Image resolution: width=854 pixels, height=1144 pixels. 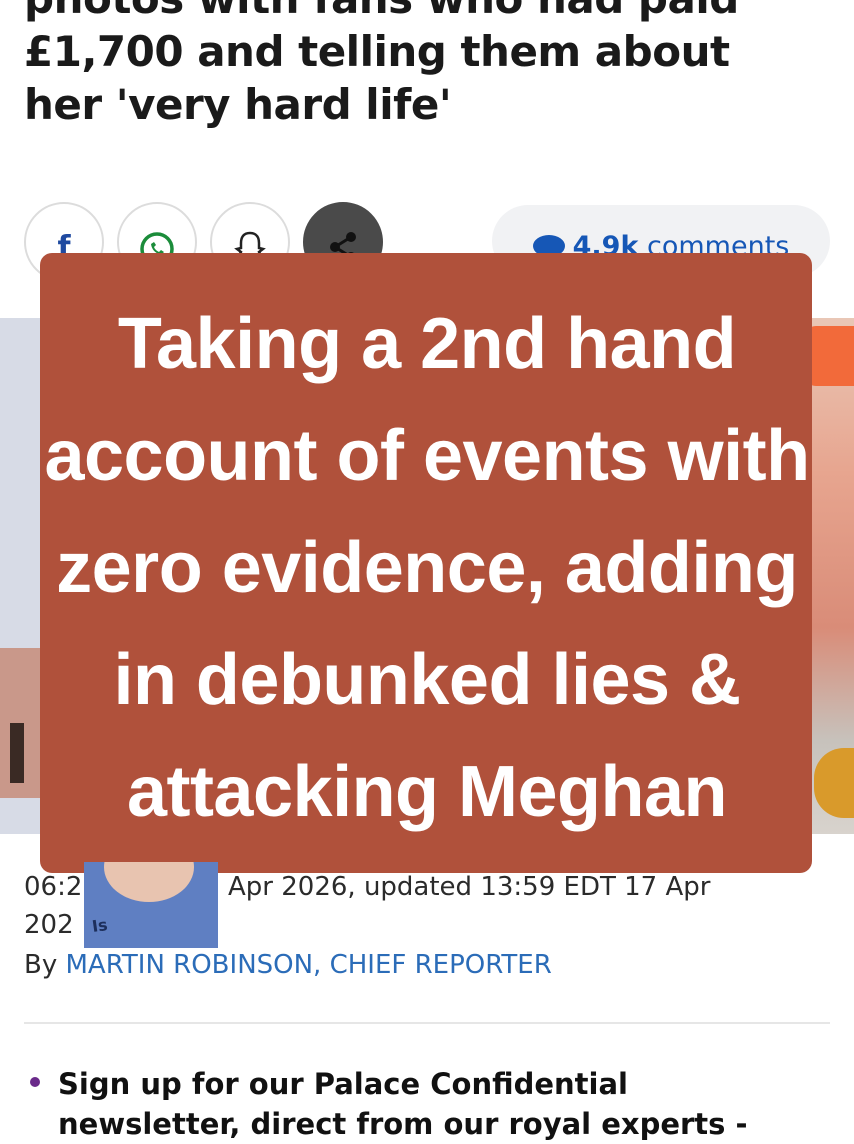 What do you see at coordinates (427, 344) in the screenshot?
I see `caption-line: Taking a 2nd hand` at bounding box center [427, 344].